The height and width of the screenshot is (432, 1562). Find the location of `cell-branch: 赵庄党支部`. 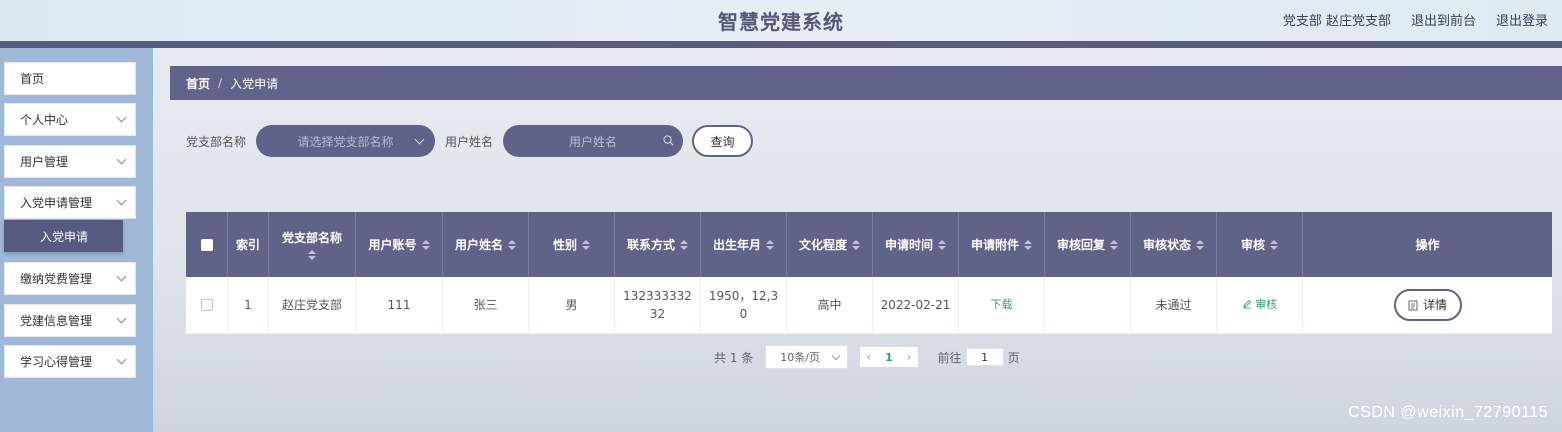

cell-branch: 赵庄党支部 is located at coordinates (312, 305).